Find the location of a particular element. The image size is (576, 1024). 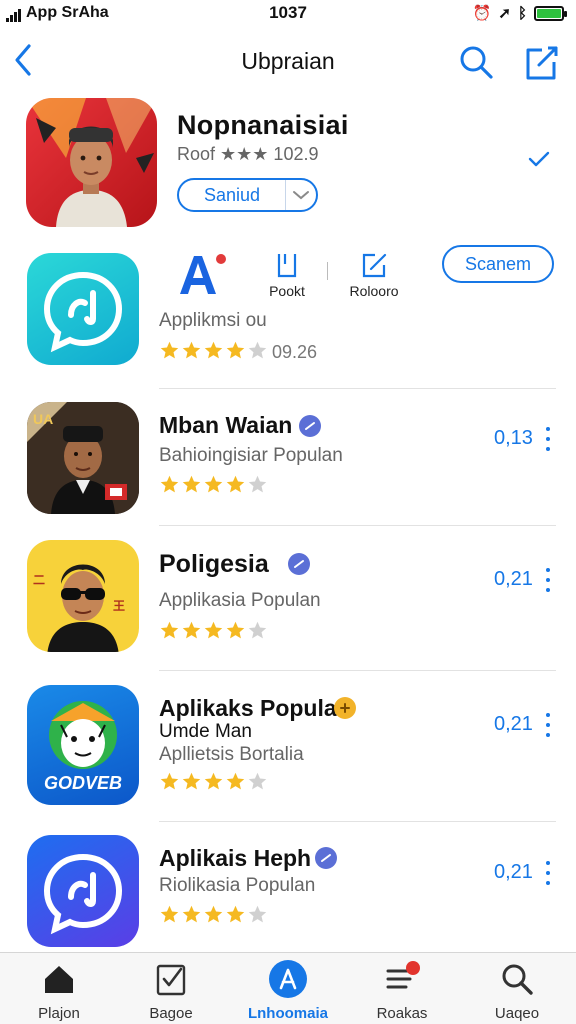

edit-icon is located at coordinates (374, 265).